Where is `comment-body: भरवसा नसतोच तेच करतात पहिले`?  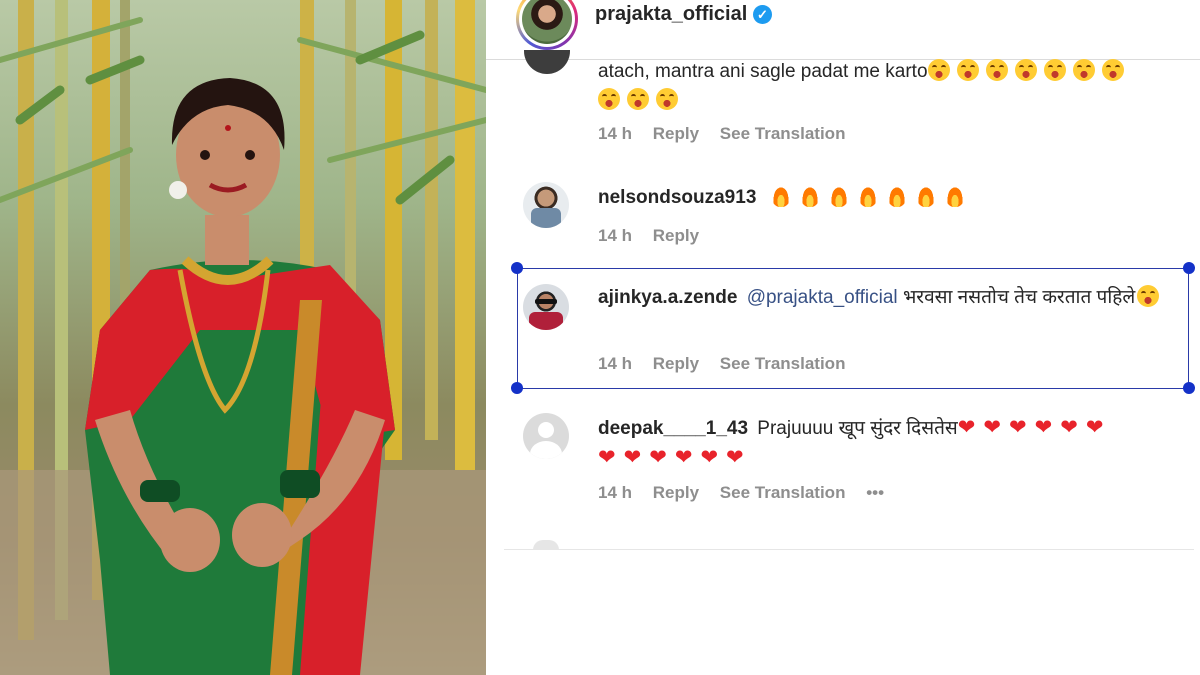
comment-body: भरवसा नसतोच तेच करतात पहिले is located at coordinates (1019, 297).